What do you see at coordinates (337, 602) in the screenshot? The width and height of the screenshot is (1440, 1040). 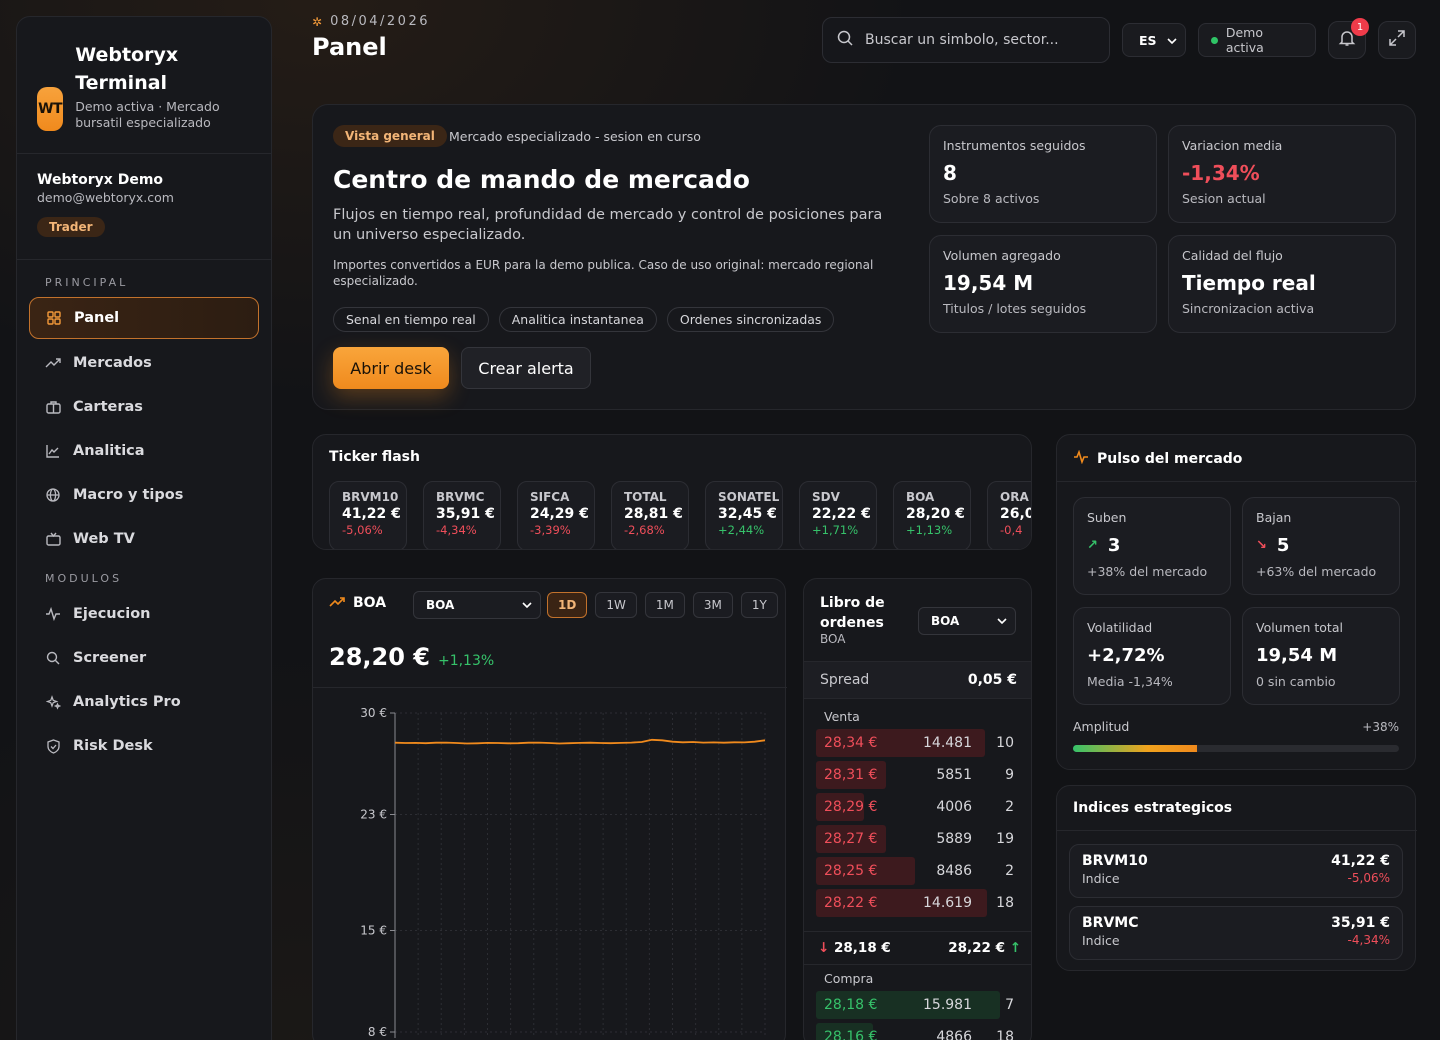 I see `trend-icon` at bounding box center [337, 602].